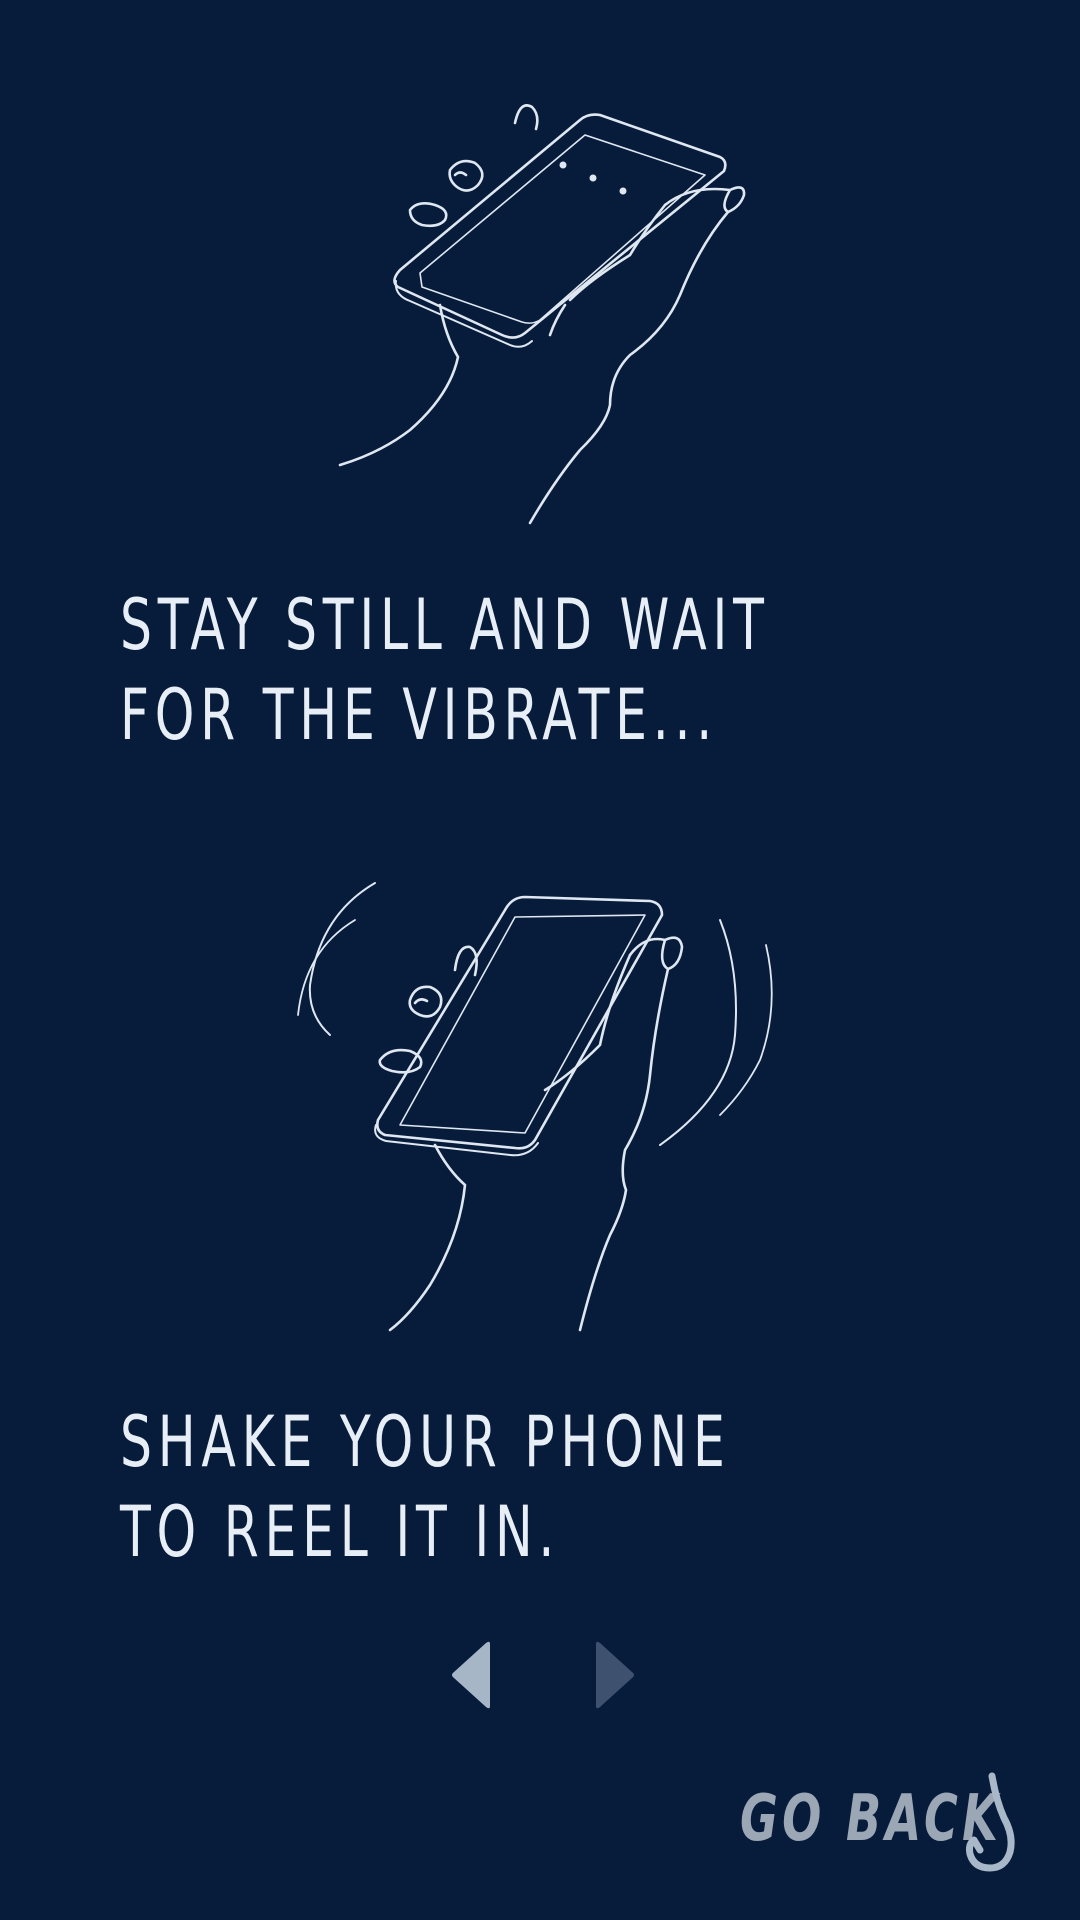 The height and width of the screenshot is (1920, 1080). I want to click on fishing-hook-icon, so click(990, 1822).